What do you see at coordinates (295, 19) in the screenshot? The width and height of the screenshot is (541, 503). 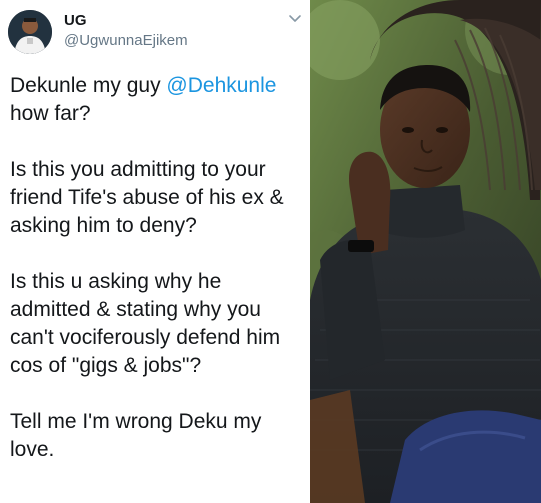 I see `chevron-down-icon` at bounding box center [295, 19].